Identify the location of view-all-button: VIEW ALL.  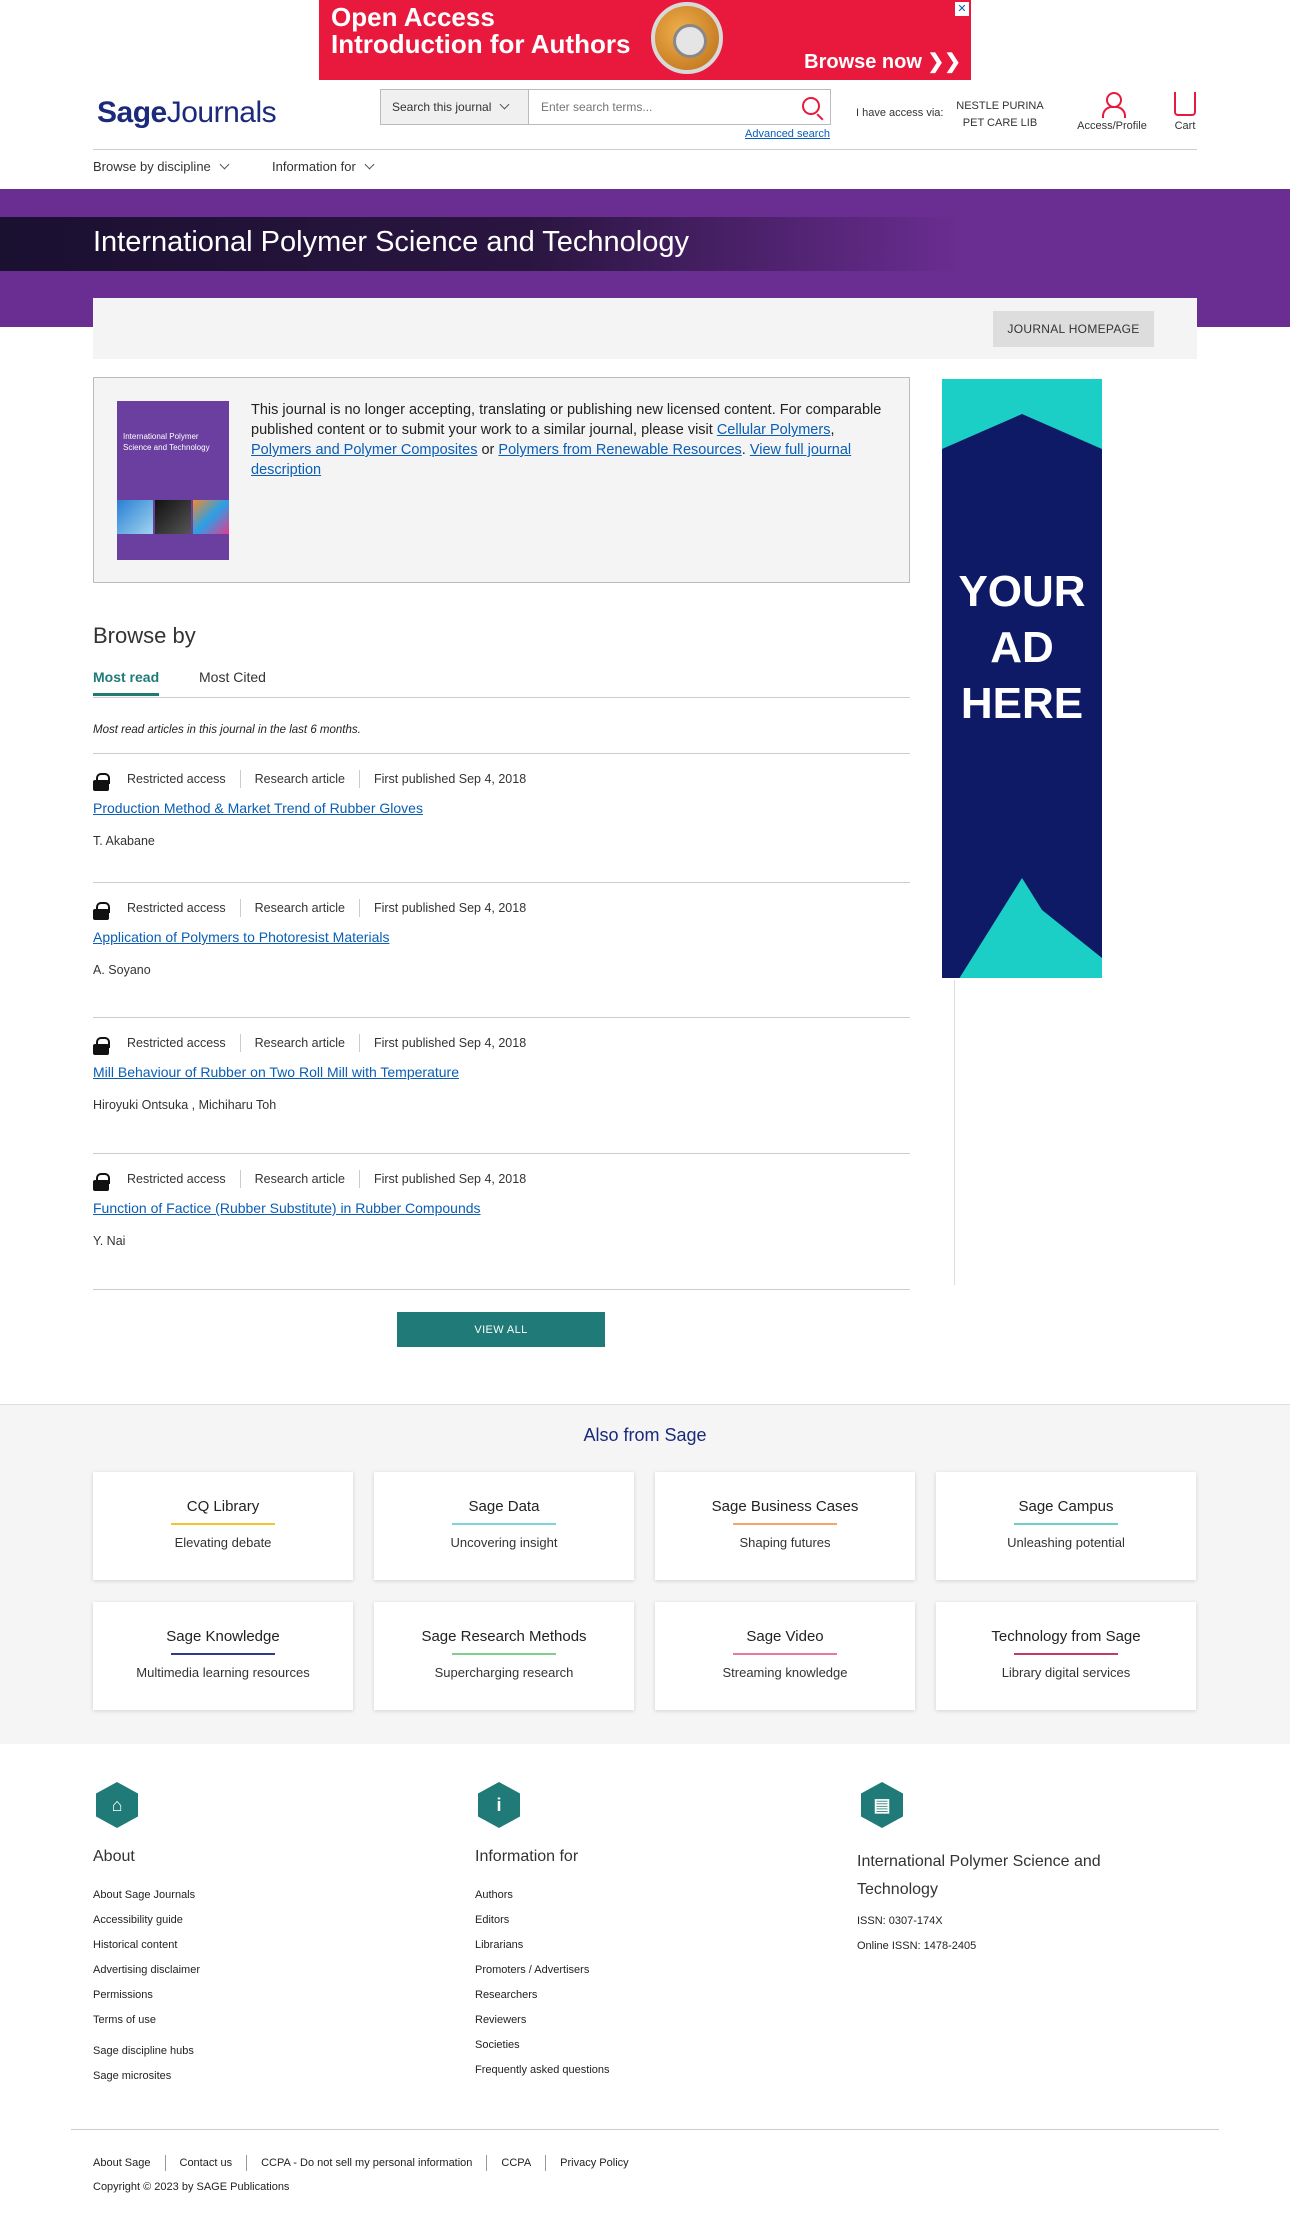
(501, 1329).